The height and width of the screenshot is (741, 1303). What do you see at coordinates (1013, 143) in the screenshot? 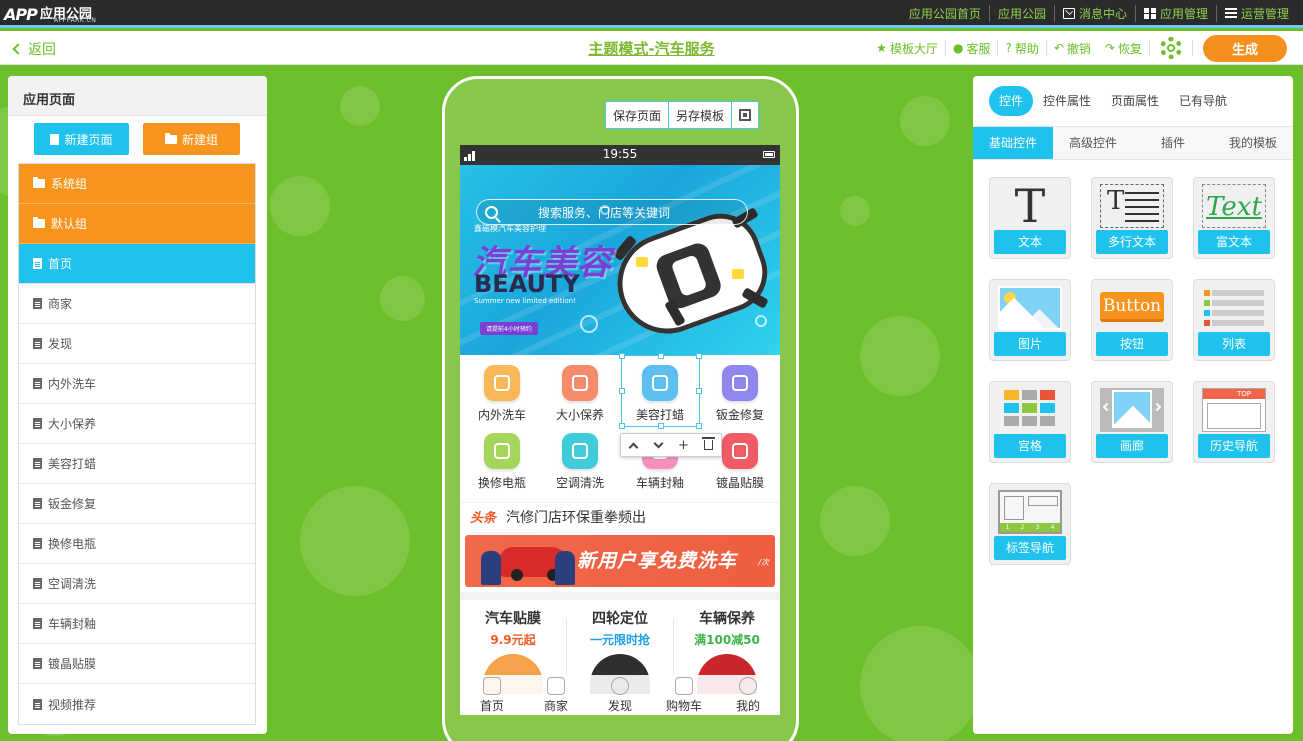
I see `tab-basic-widgets: 基础控件` at bounding box center [1013, 143].